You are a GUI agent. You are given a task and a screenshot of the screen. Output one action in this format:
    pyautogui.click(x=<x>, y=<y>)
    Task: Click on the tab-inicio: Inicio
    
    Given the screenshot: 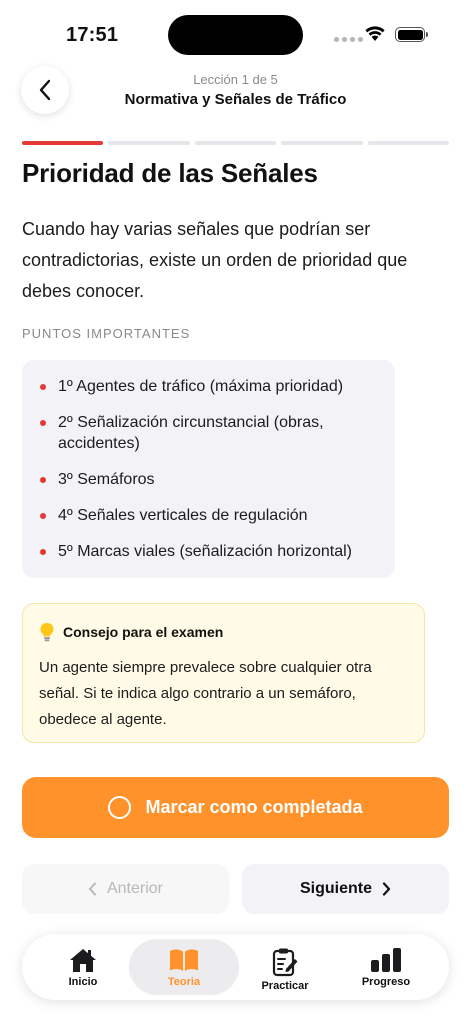 What is the action you would take?
    pyautogui.click(x=83, y=967)
    